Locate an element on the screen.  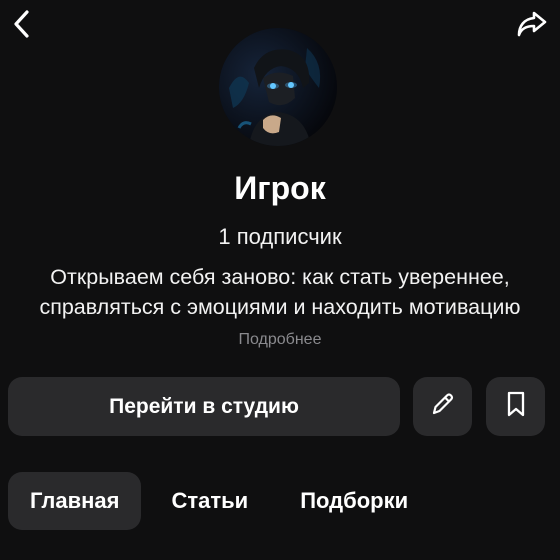
pencil-icon is located at coordinates (443, 406).